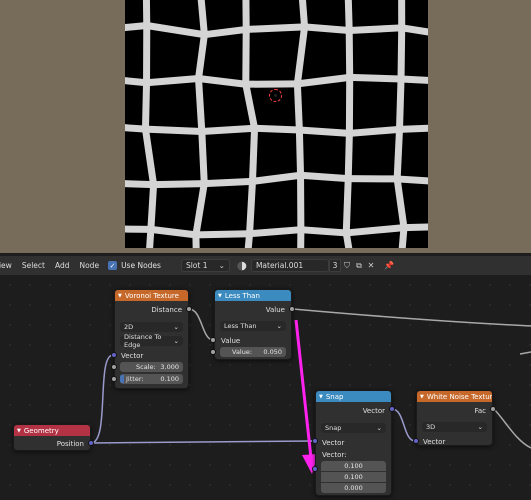  I want to click on material-name: Material.001, so click(279, 265).